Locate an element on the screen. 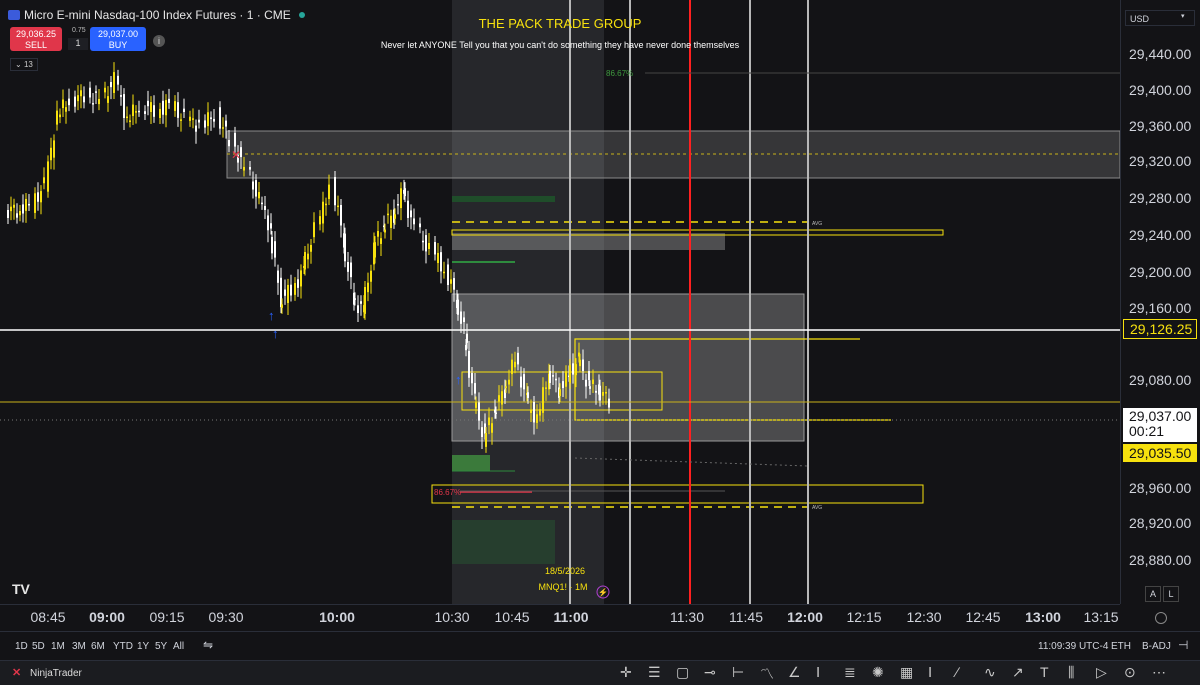 This screenshot has width=1200, height=685. range-button-5d: 5D is located at coordinates (38, 646).